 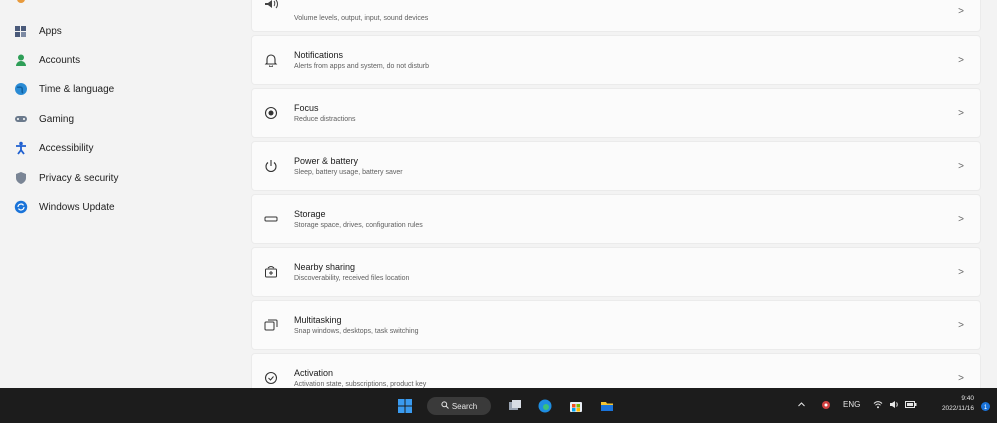 I want to click on setting-description: Reduce distractions, so click(x=325, y=119).